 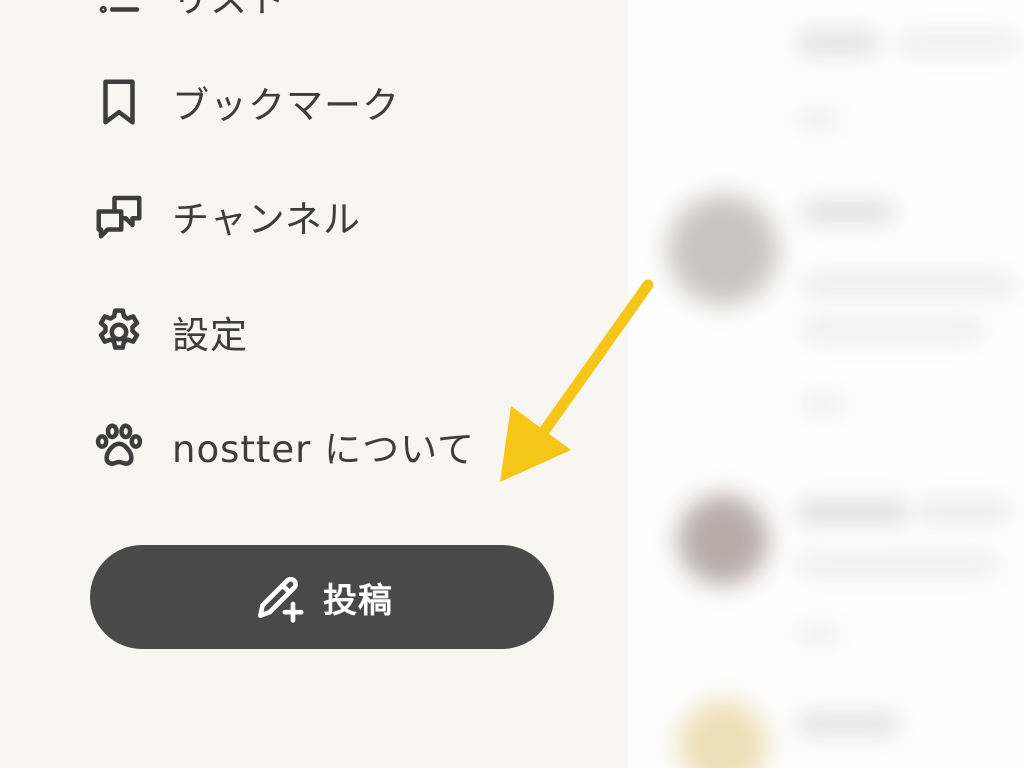 I want to click on sidebar-item-label: 設定, so click(x=210, y=335).